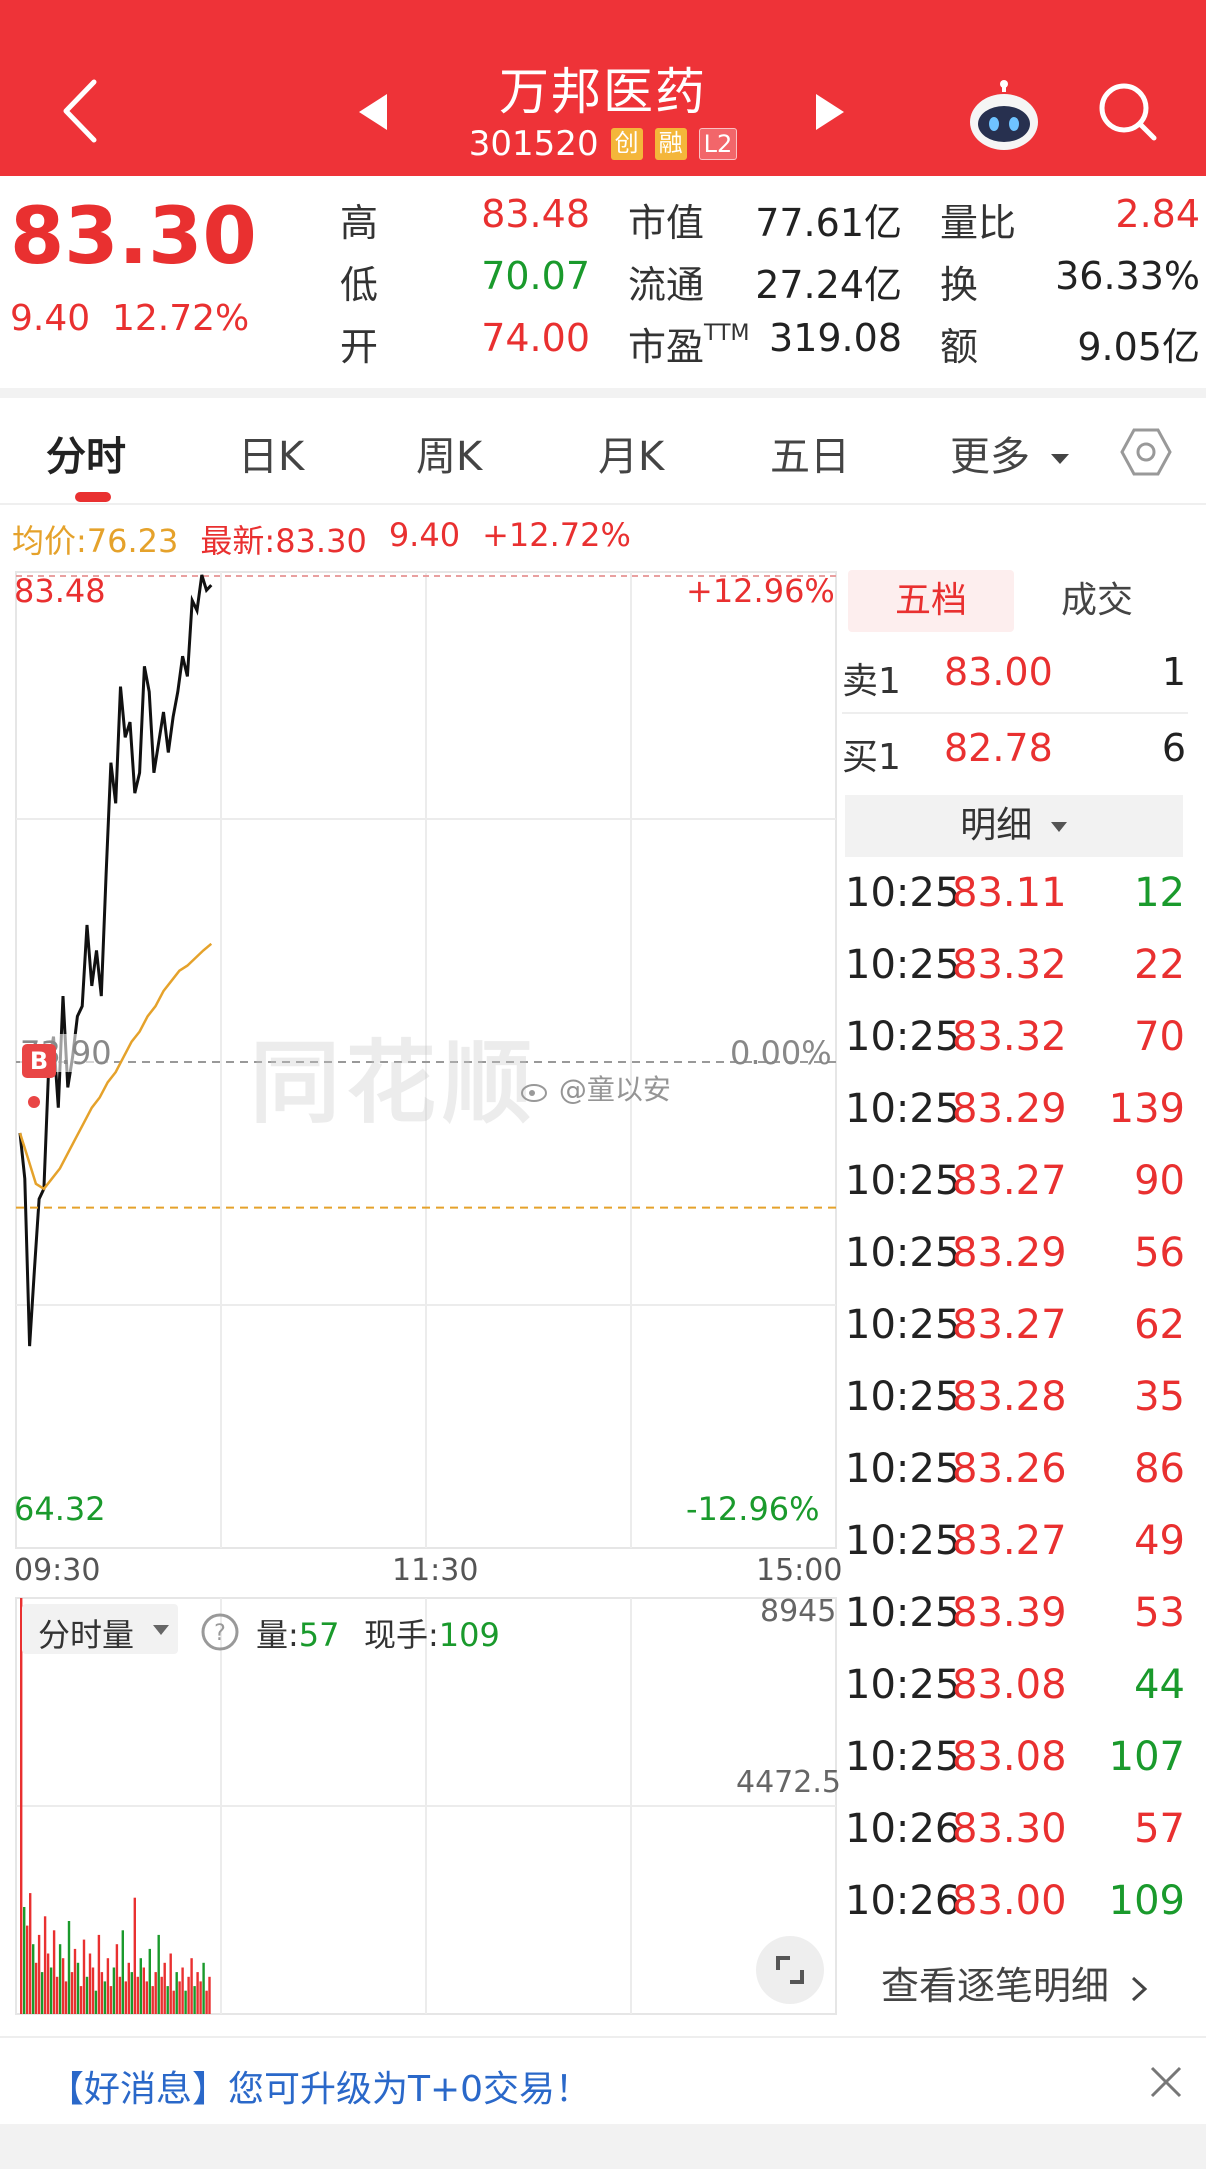  Describe the element at coordinates (39, 1061) in the screenshot. I see `buy-marker-badge: B` at that location.